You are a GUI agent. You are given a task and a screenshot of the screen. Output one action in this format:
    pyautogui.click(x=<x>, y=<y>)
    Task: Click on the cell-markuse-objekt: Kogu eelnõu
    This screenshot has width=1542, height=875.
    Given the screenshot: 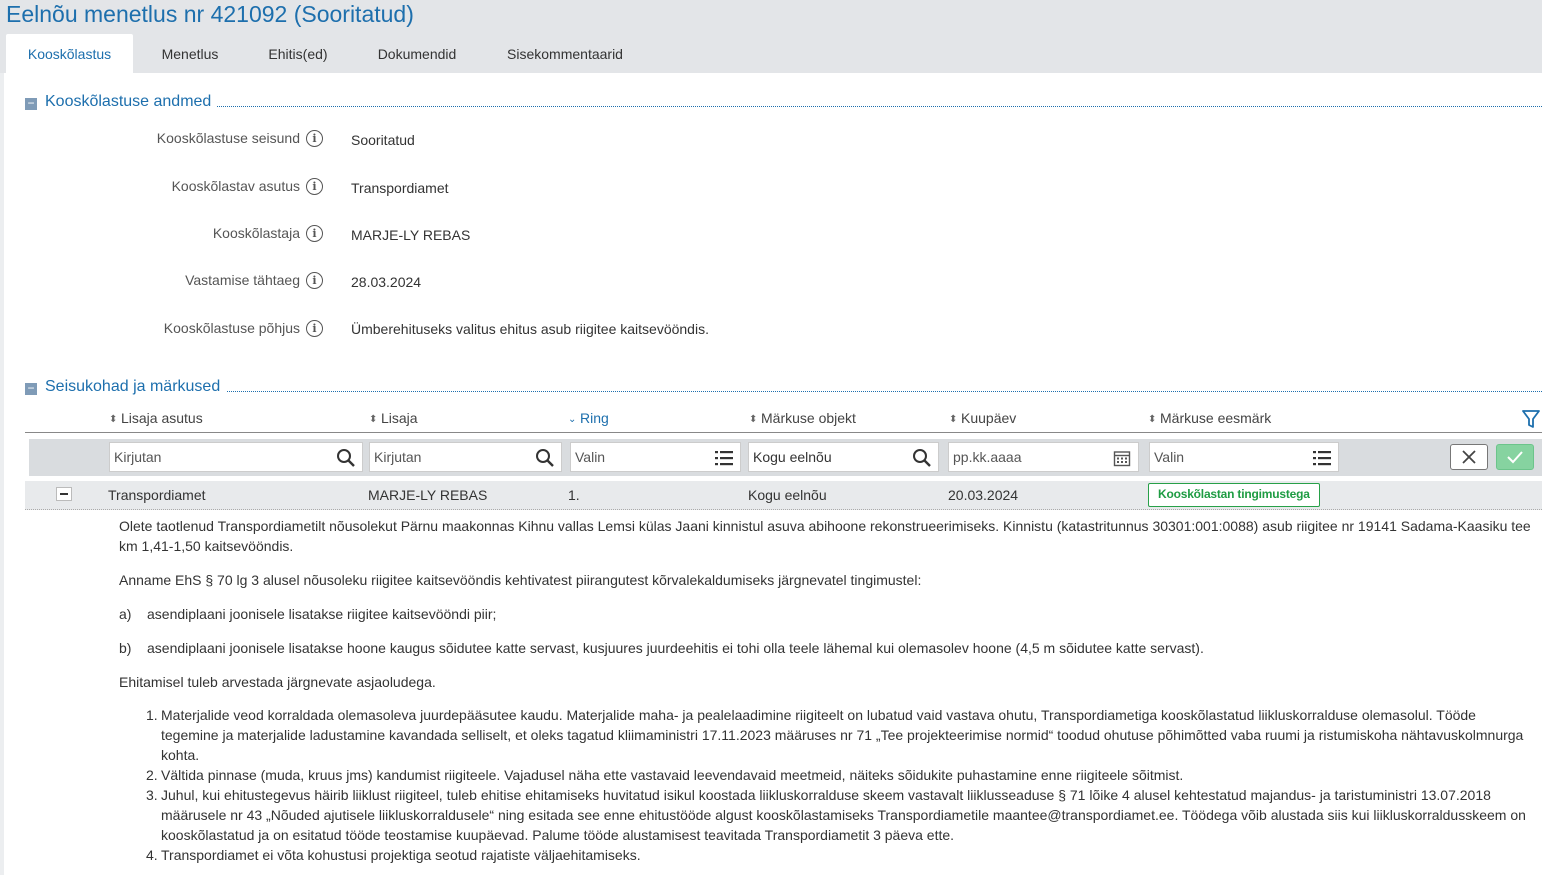 What is the action you would take?
    pyautogui.click(x=787, y=495)
    